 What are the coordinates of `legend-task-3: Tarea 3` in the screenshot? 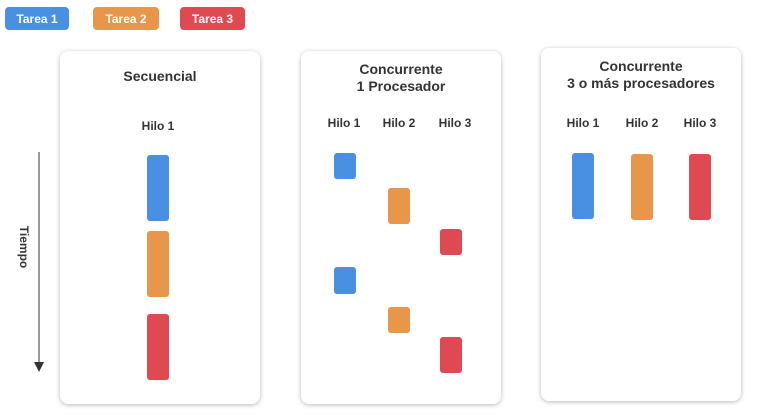 It's located at (212, 18).